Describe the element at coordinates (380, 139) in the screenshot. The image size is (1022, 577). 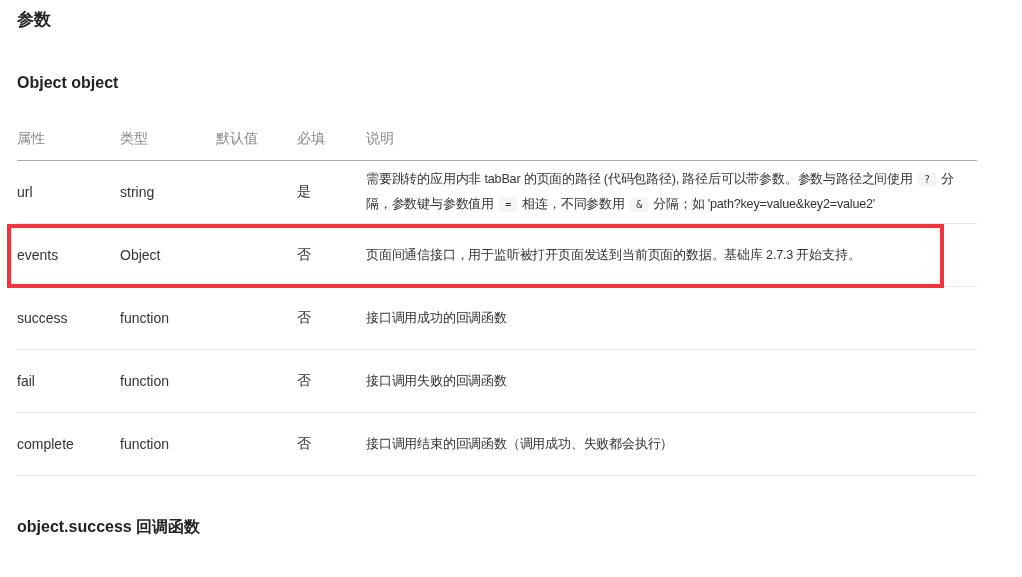
I see `column-header: 说明` at that location.